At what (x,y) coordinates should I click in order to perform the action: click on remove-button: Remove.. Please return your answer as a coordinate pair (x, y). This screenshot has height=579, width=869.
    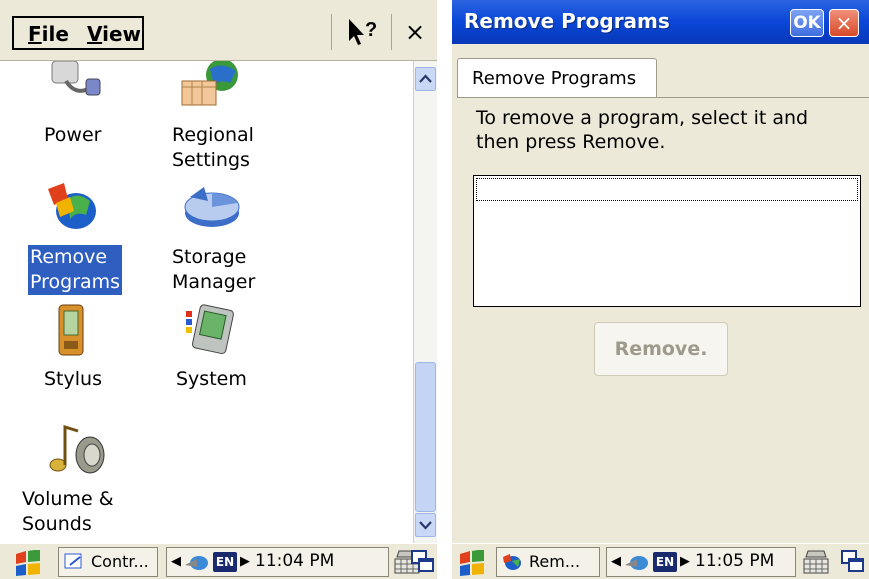
    Looking at the image, I should click on (661, 349).